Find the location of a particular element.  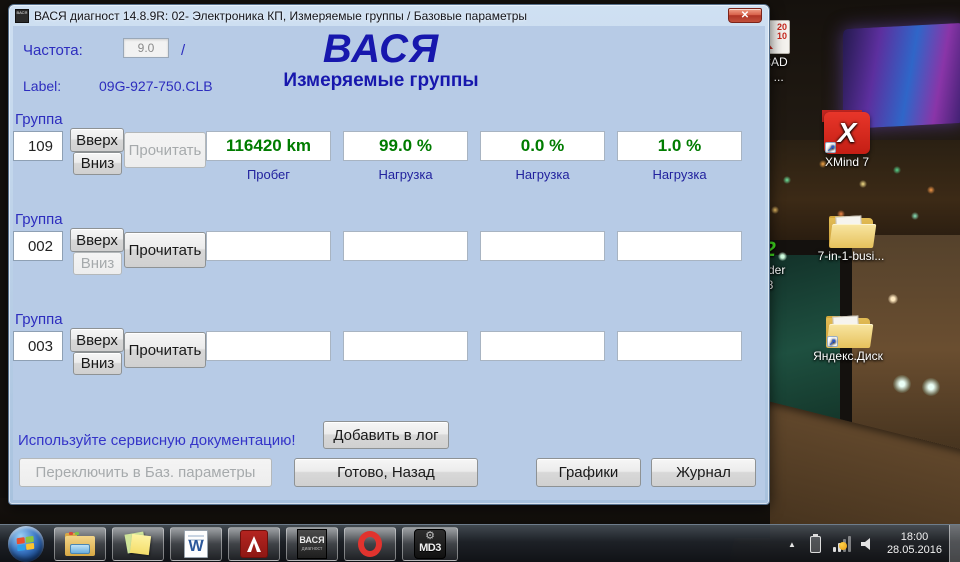

taskbar-sticky-notes-button is located at coordinates (138, 544).